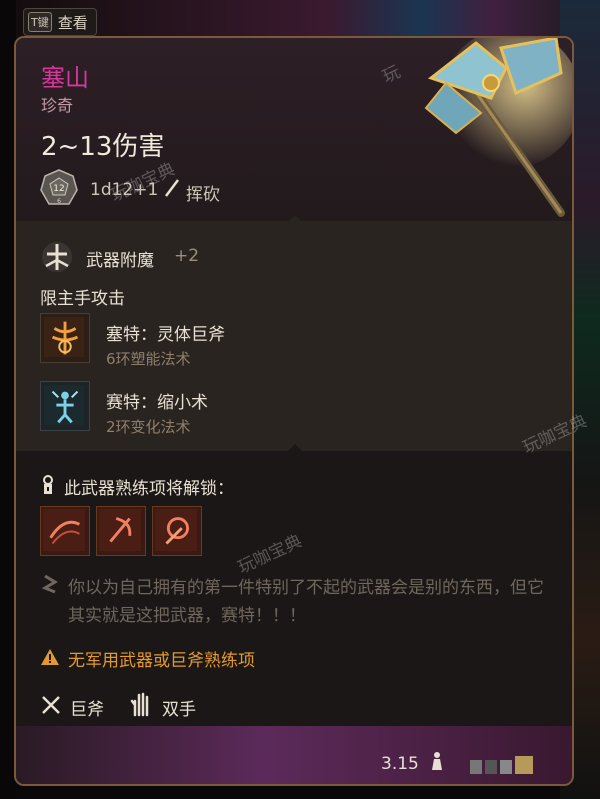  I want to click on greataxe-item-image, so click(498, 127).